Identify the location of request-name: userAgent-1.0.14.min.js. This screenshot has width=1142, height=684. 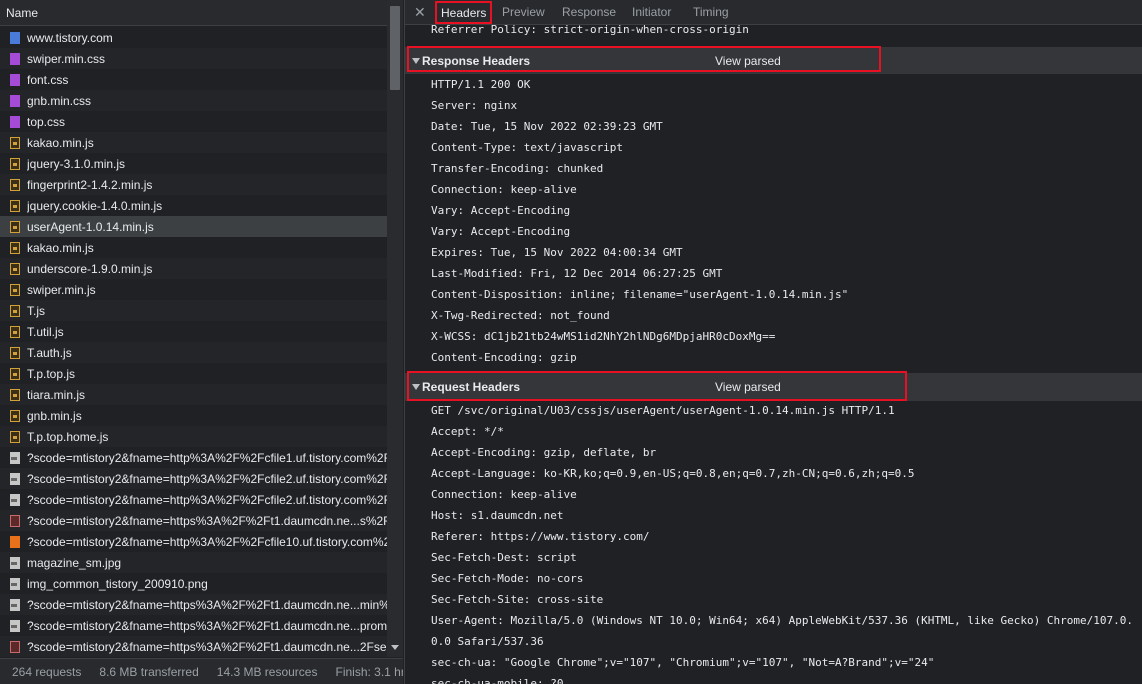
(90, 226).